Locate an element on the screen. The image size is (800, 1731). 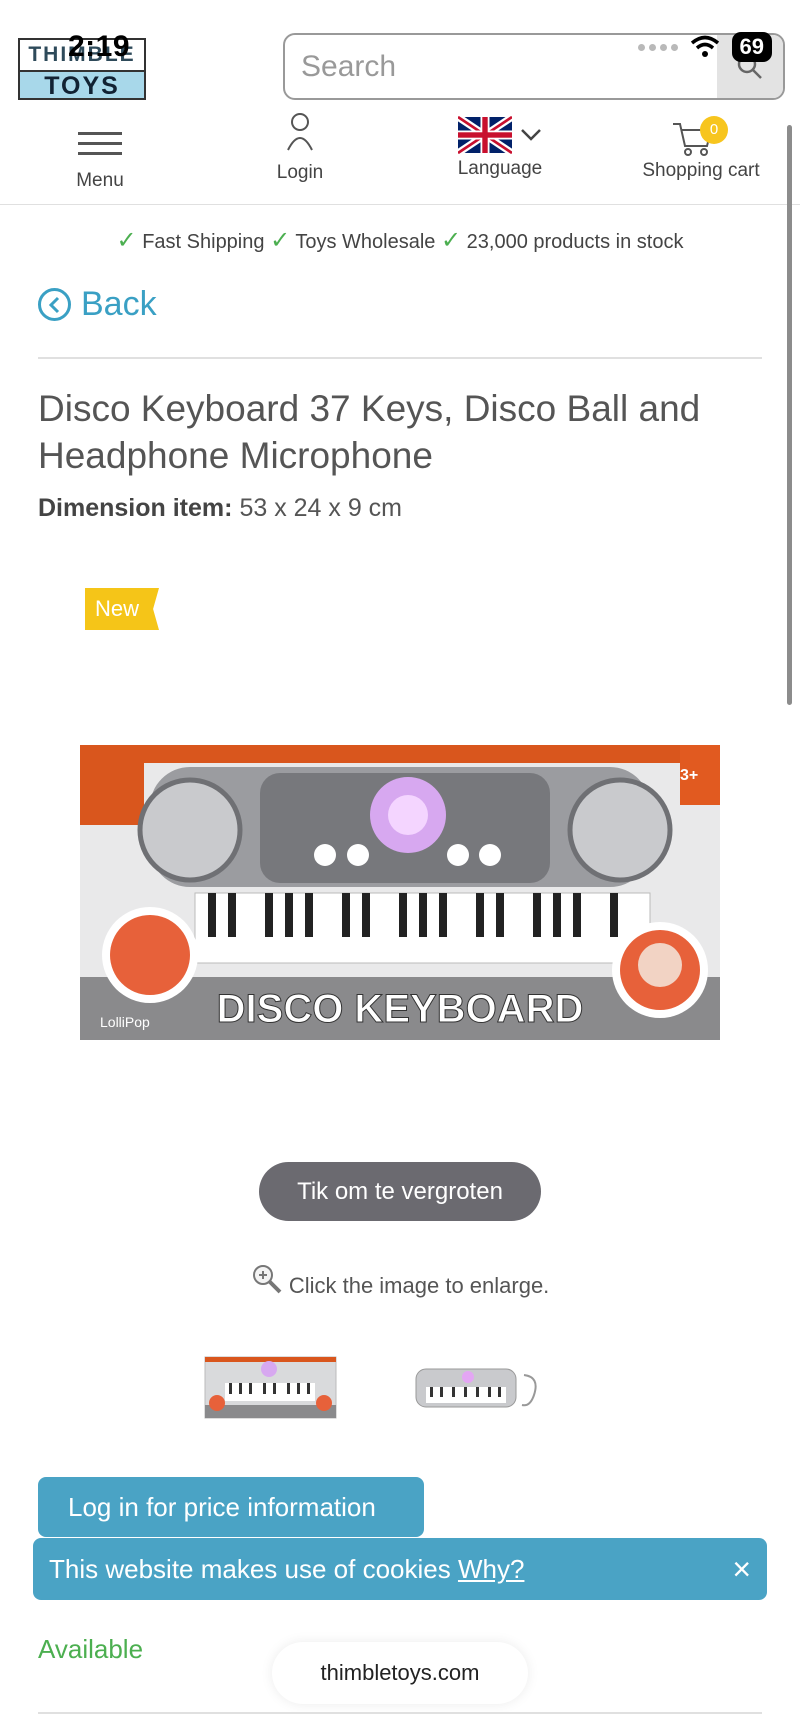
usp-item: Toys Wholesale is located at coordinates (365, 242).